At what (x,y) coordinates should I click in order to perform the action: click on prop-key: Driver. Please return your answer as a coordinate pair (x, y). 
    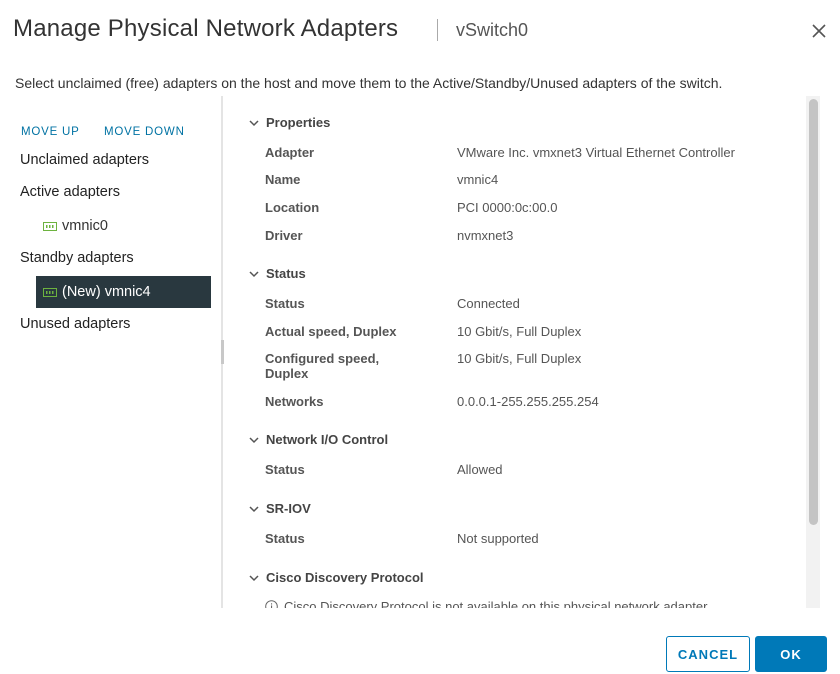
    Looking at the image, I should click on (284, 235).